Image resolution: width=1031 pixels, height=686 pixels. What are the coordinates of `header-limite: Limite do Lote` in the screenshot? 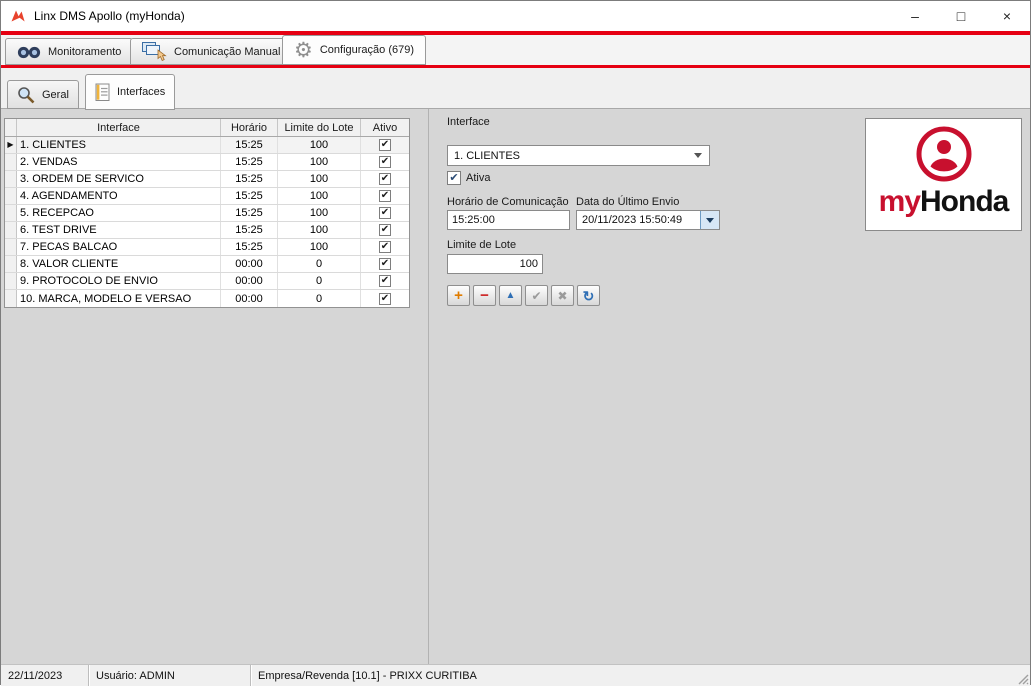 It's located at (319, 127).